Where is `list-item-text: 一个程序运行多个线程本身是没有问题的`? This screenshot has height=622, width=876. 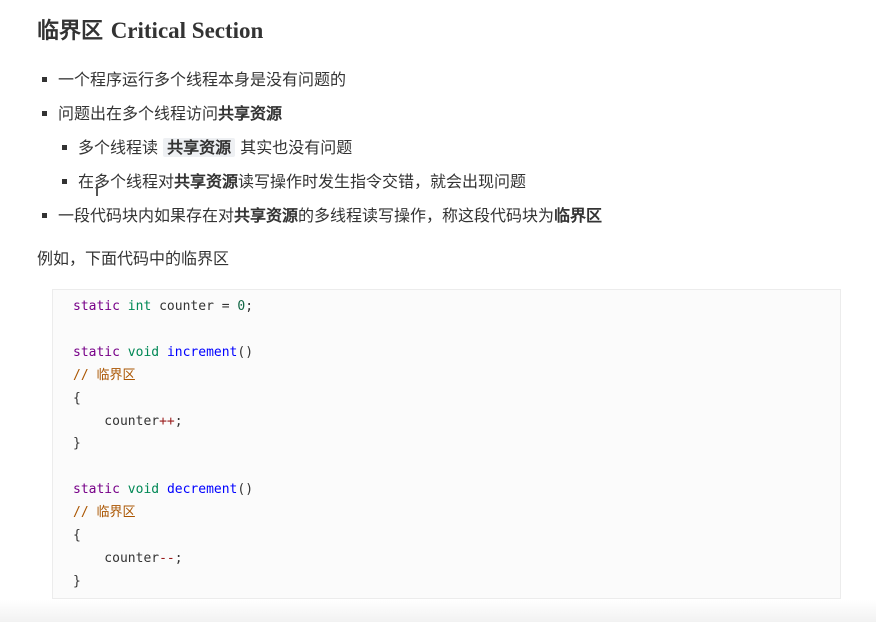 list-item-text: 一个程序运行多个线程本身是没有问题的 is located at coordinates (202, 79).